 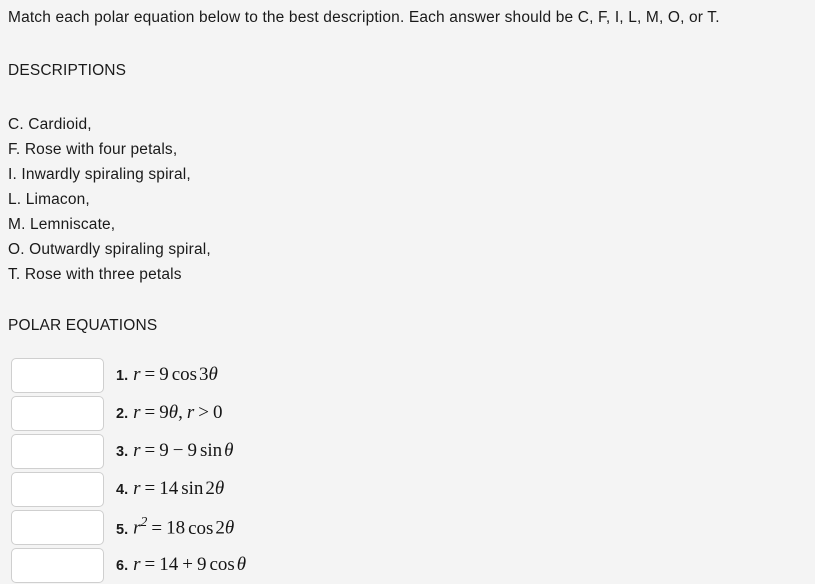 I want to click on eq2-coefficient: 9, so click(x=164, y=412).